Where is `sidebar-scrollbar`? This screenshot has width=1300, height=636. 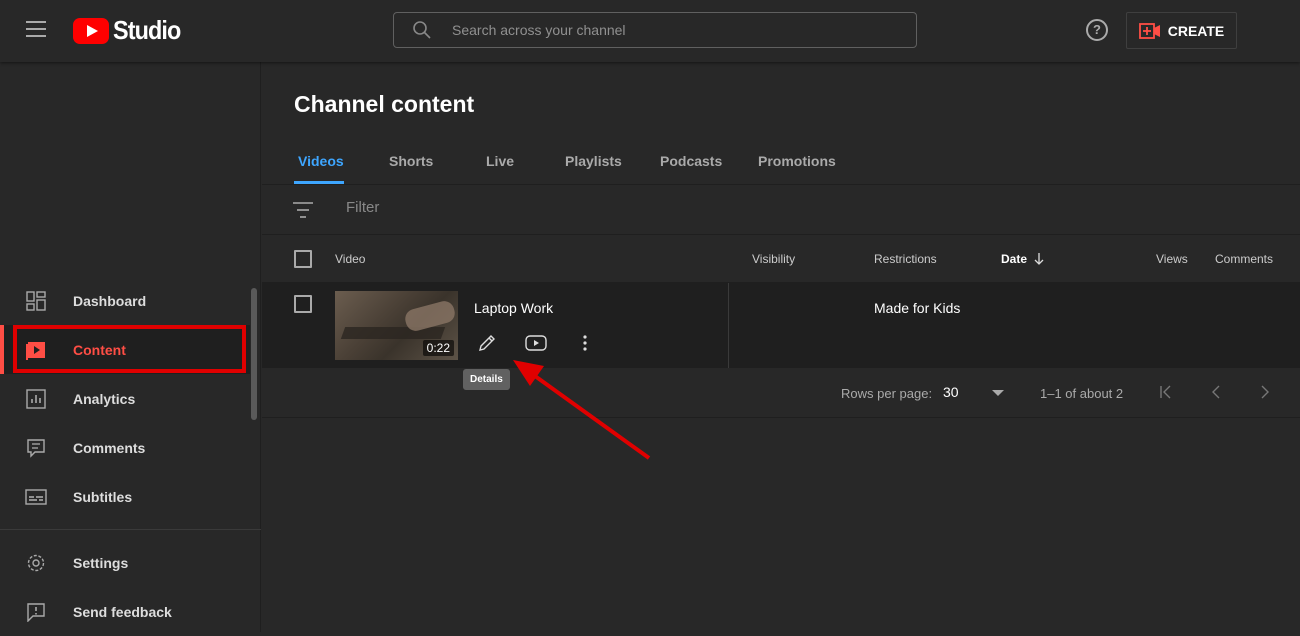 sidebar-scrollbar is located at coordinates (254, 354).